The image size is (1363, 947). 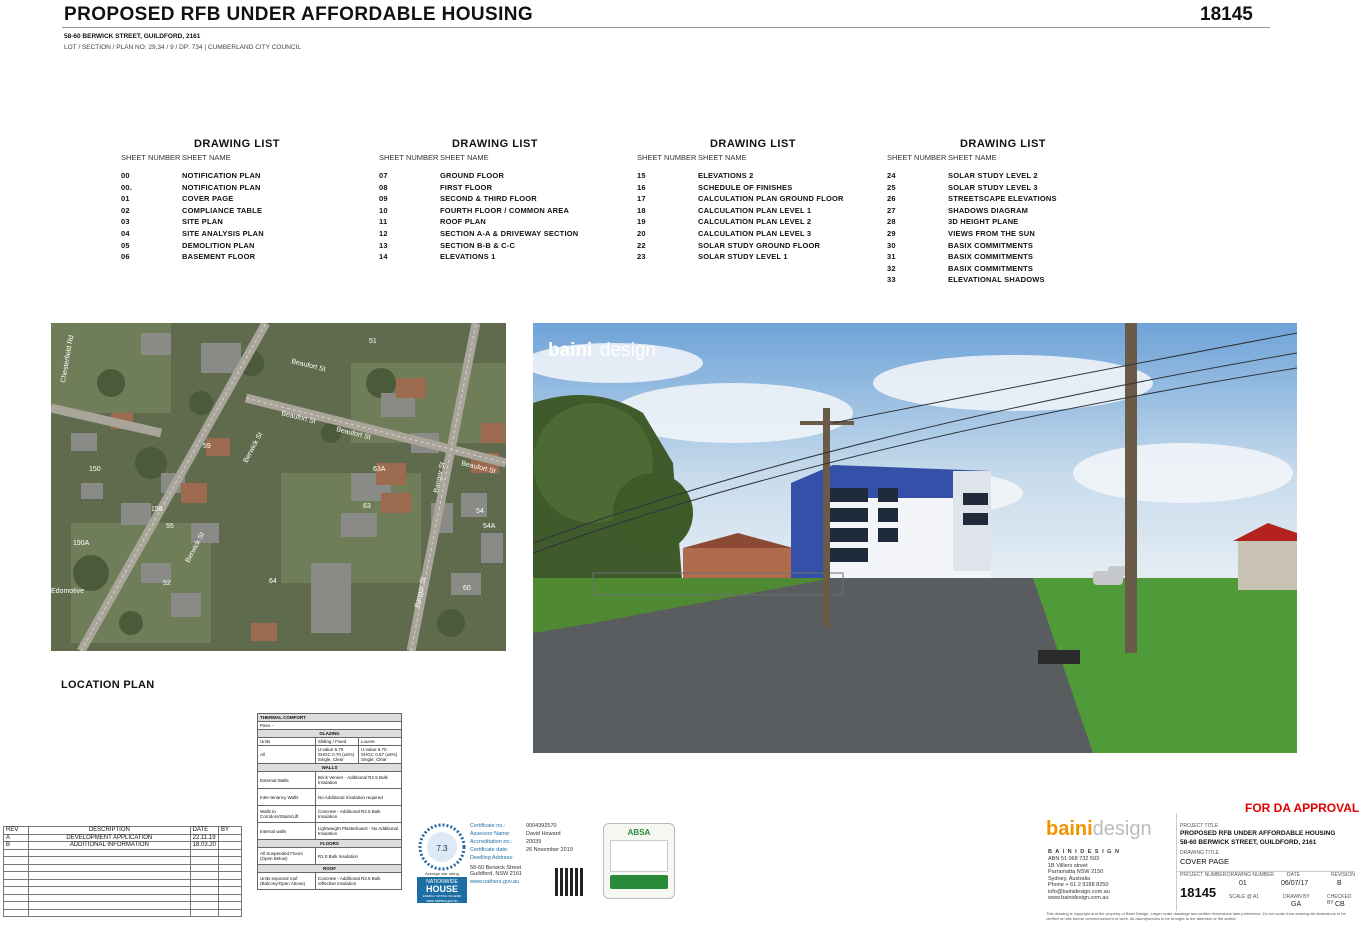 What do you see at coordinates (639, 882) in the screenshot?
I see `absa-footer-bar` at bounding box center [639, 882].